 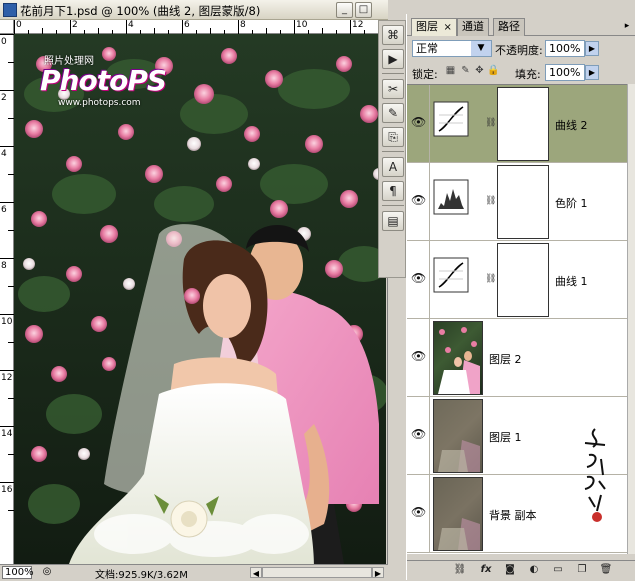 I want to click on ruler-left-label: 2, so click(x=4, y=98).